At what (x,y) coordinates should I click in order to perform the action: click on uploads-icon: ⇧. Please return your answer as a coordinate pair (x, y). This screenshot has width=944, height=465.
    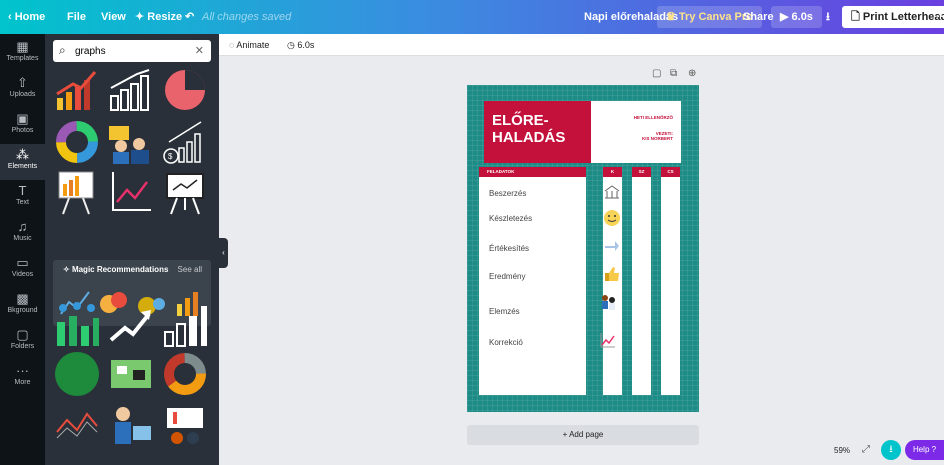
    Looking at the image, I should click on (22, 82).